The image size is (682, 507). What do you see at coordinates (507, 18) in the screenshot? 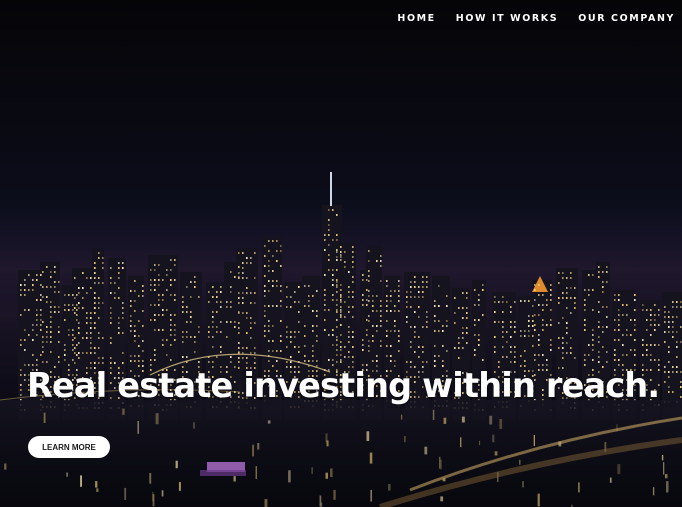
I see `nav-how-it-works-link: HOW IT WORKS` at bounding box center [507, 18].